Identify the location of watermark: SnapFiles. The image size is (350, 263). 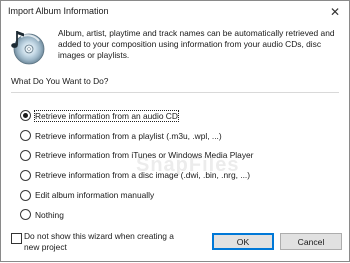
(188, 165).